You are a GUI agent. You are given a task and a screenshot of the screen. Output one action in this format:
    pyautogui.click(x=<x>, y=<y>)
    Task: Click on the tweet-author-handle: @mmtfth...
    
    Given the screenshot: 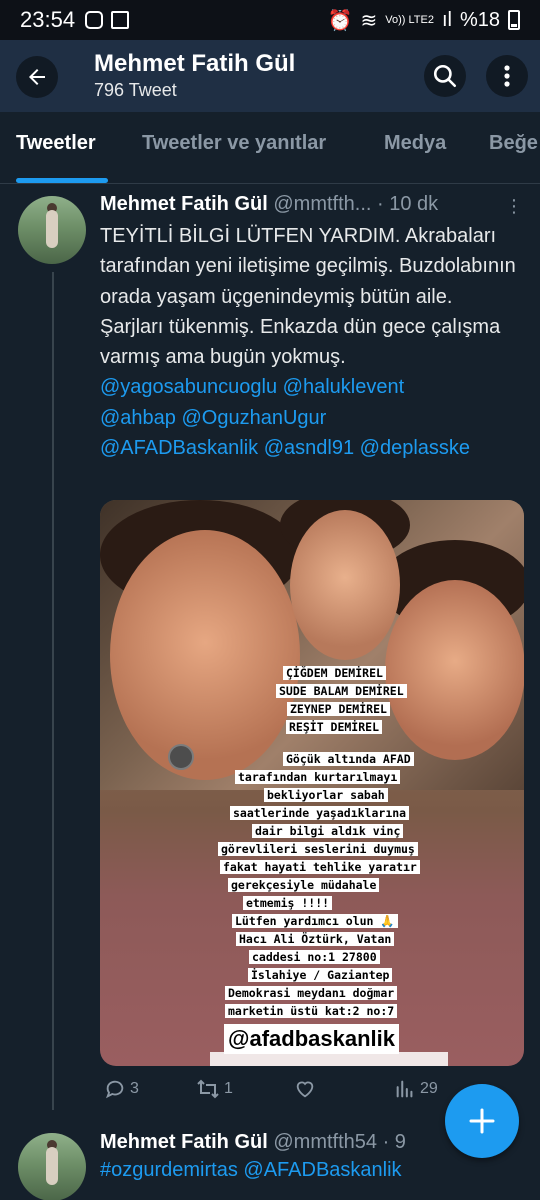 What is the action you would take?
    pyautogui.click(x=322, y=204)
    